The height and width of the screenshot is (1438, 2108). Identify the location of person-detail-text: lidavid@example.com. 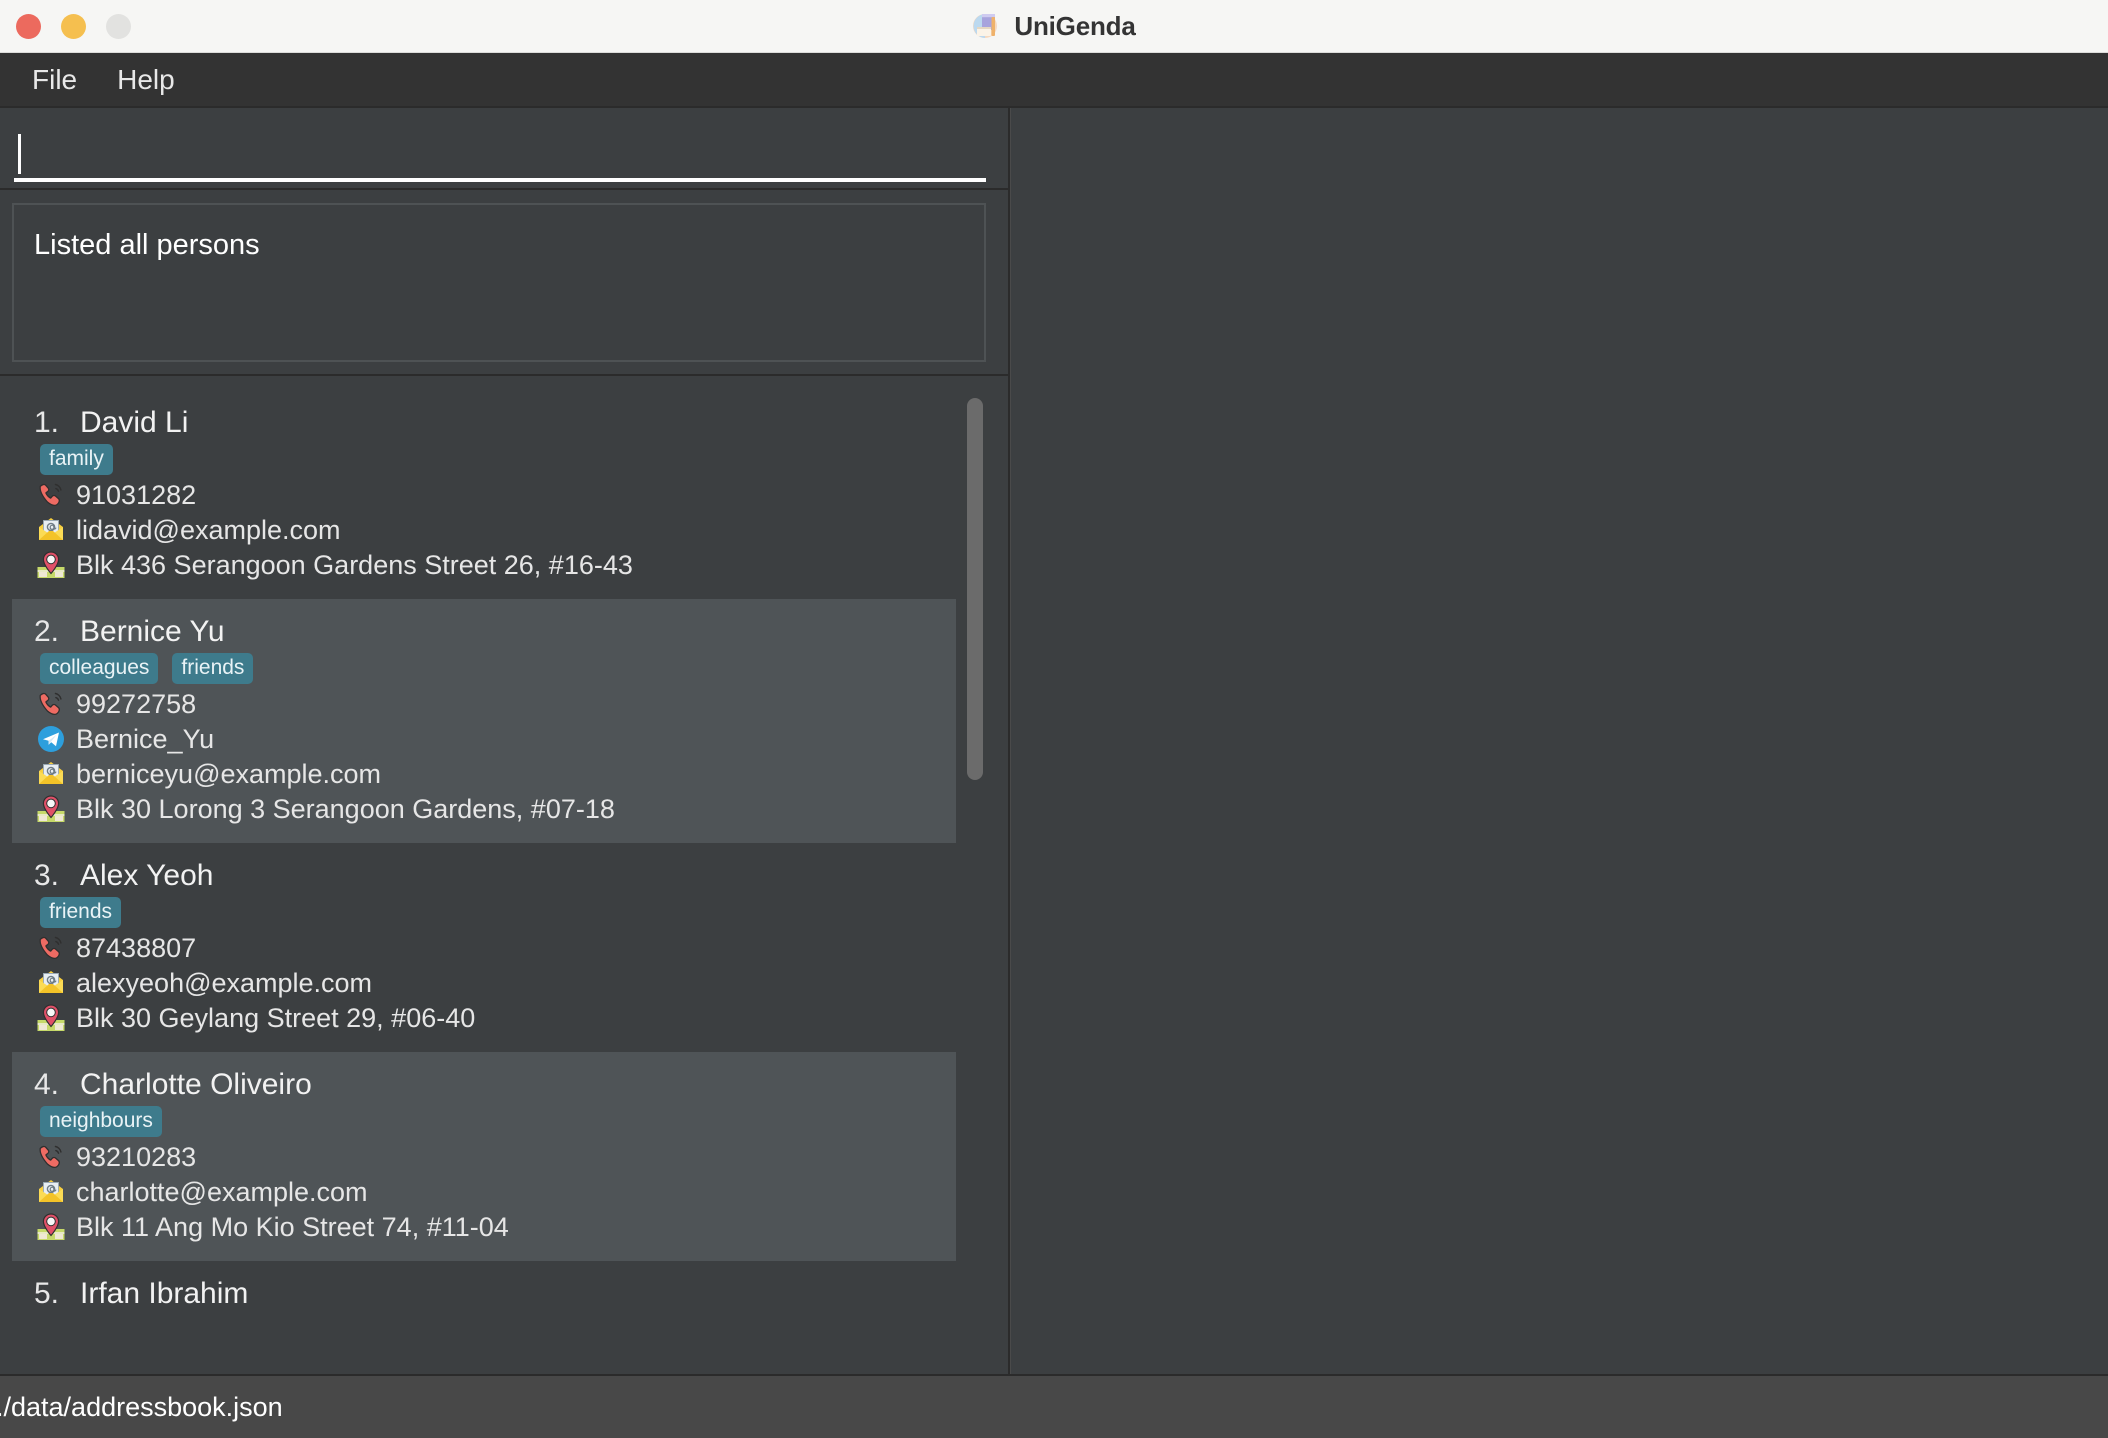
(208, 529).